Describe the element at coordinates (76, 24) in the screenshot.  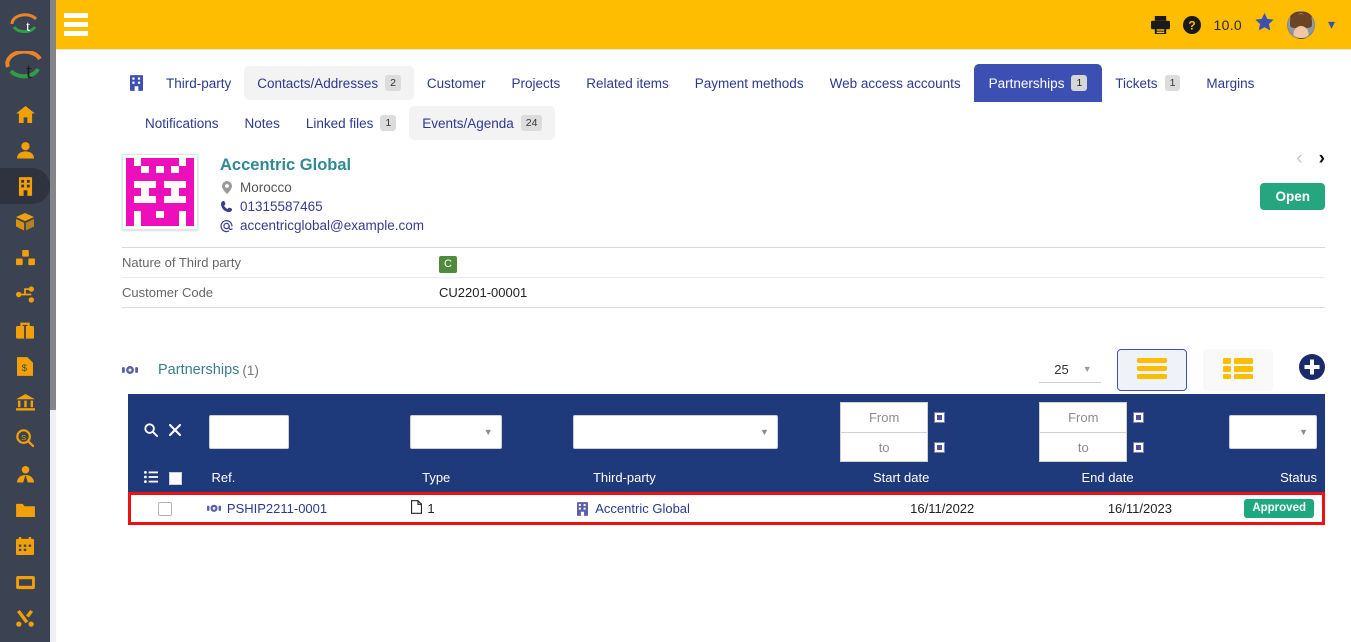
I see `hamburger-icon` at that location.